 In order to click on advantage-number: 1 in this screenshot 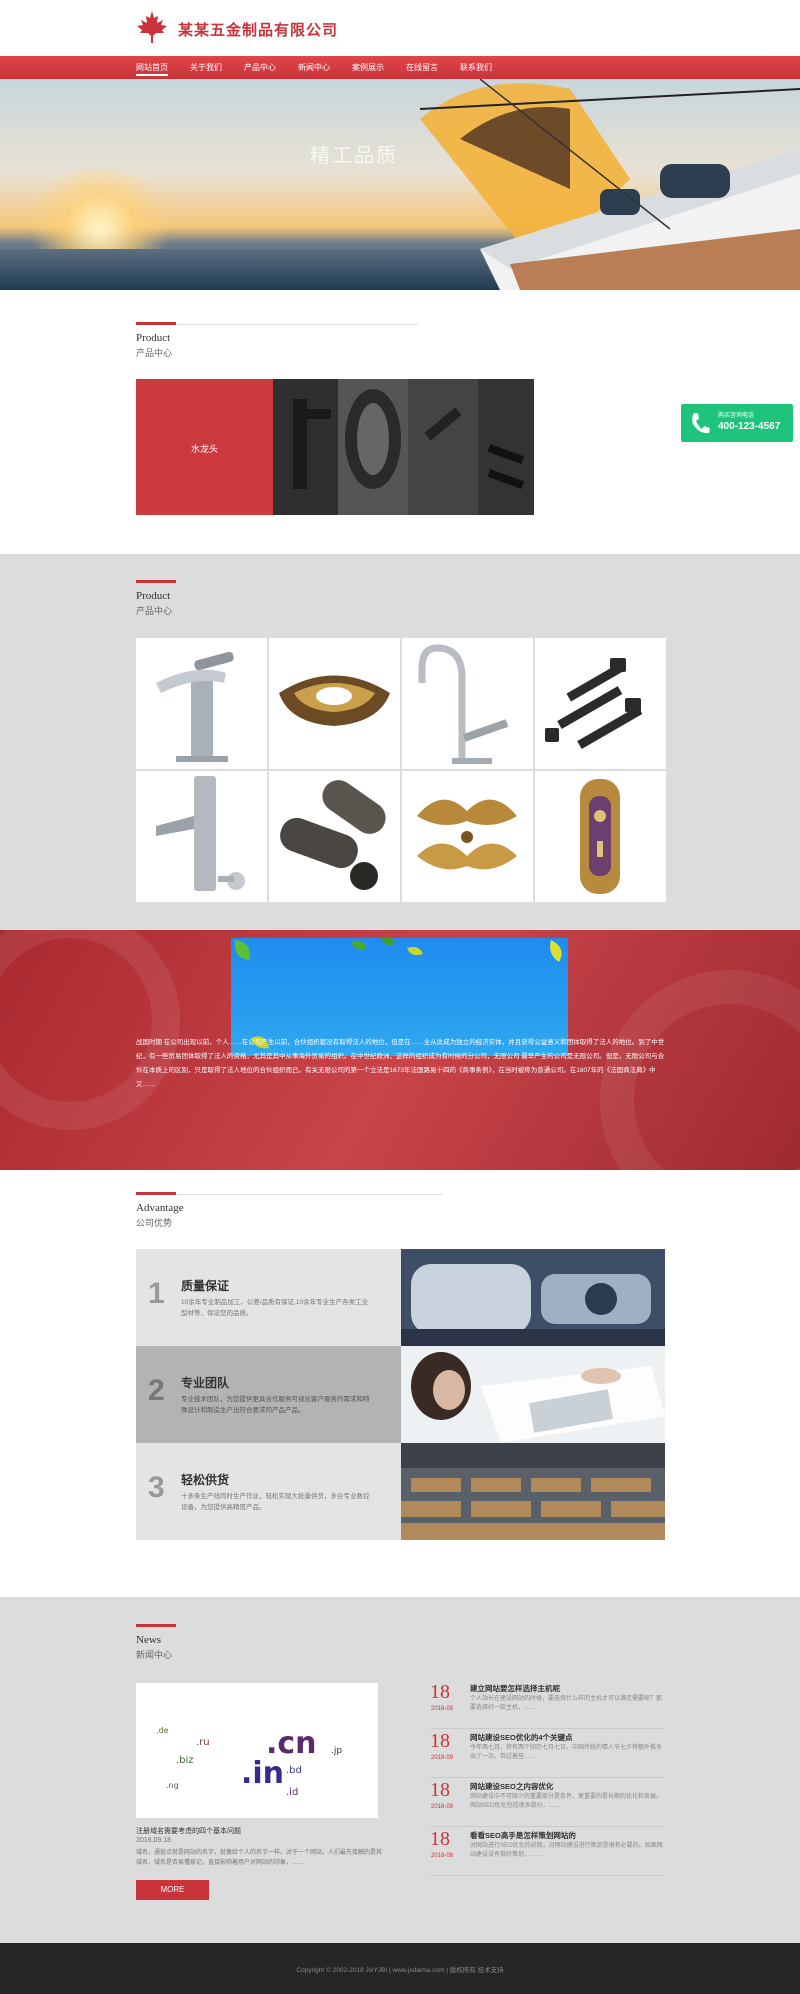, I will do `click(156, 1293)`.